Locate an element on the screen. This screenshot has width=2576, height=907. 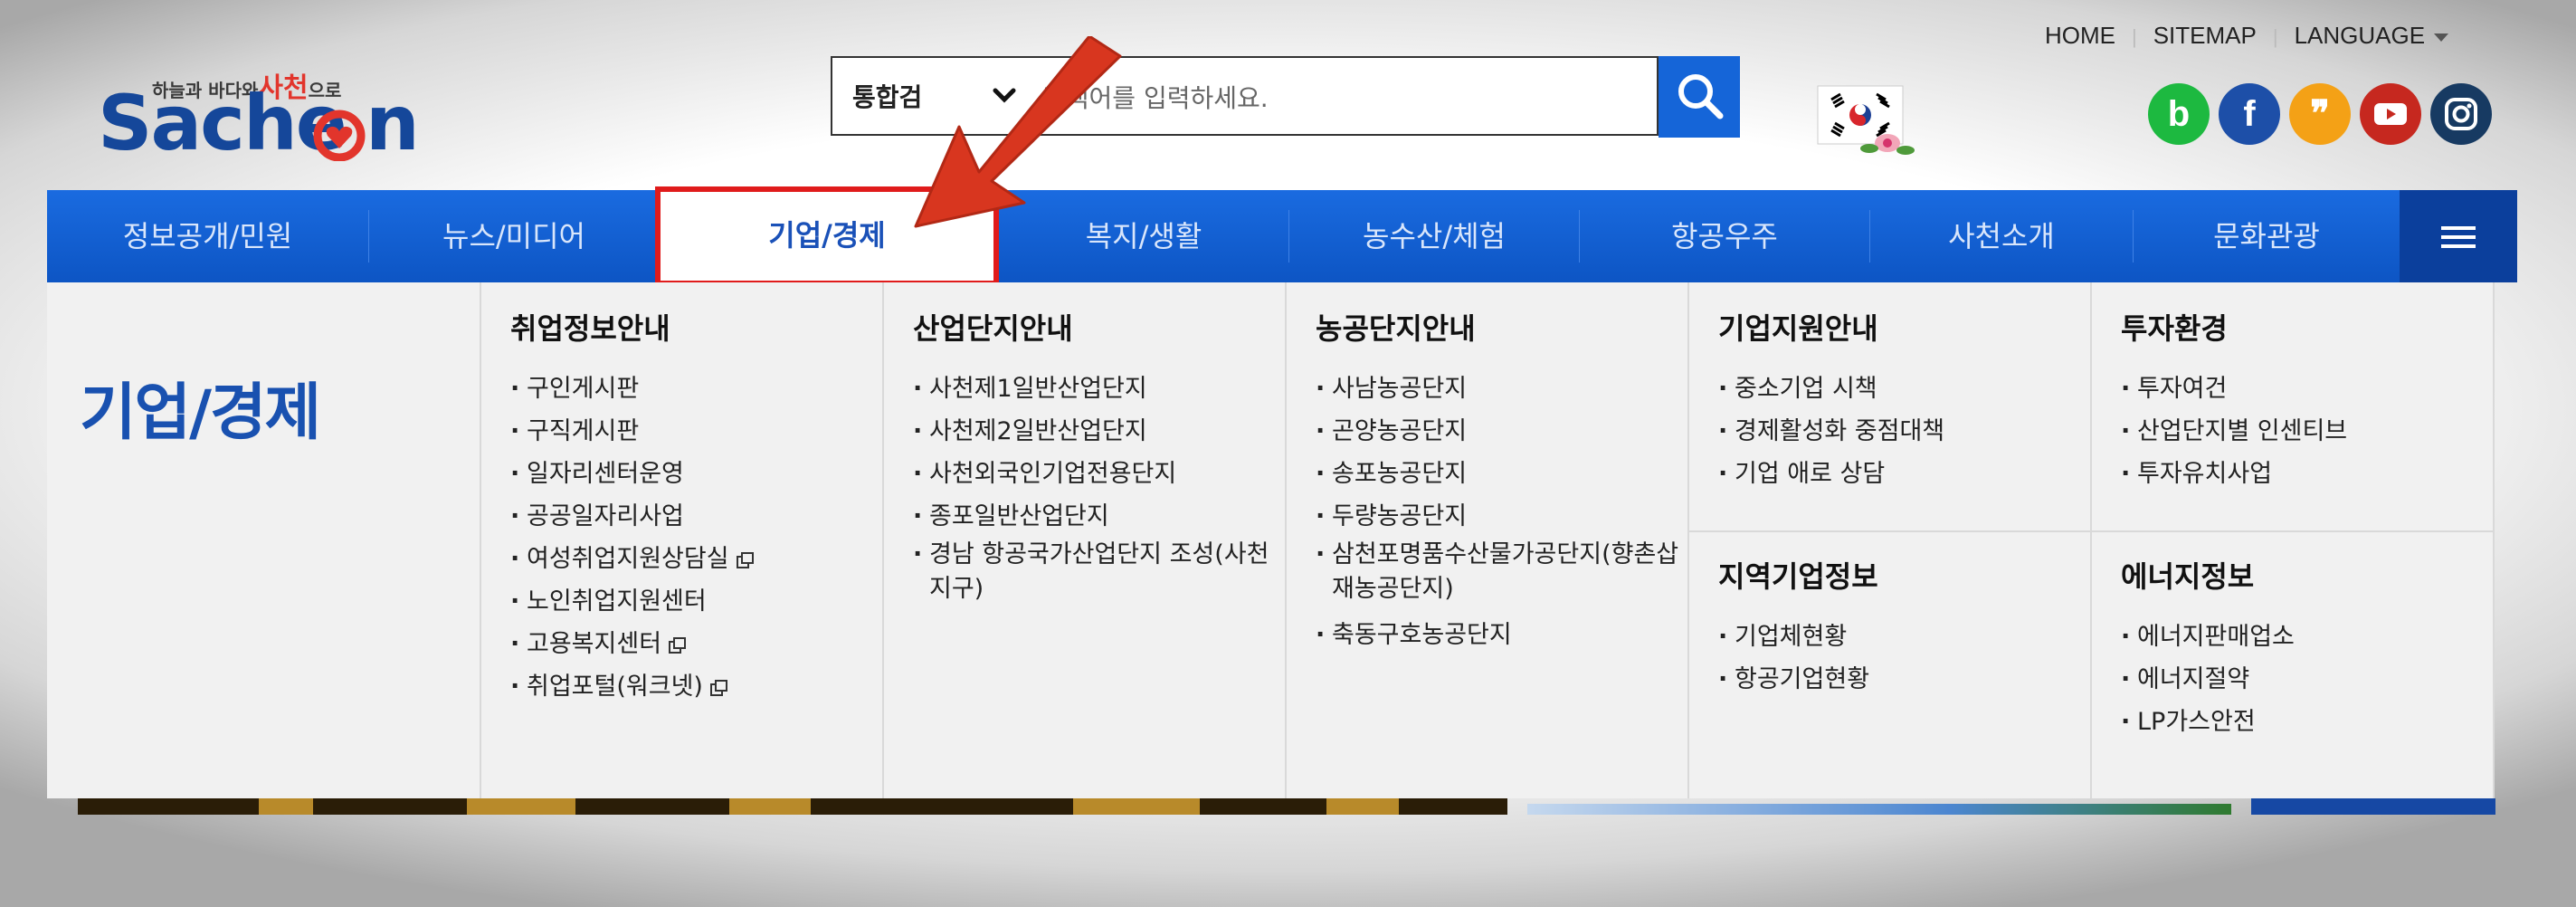
menu-link: 두량농공단지 is located at coordinates (1506, 516).